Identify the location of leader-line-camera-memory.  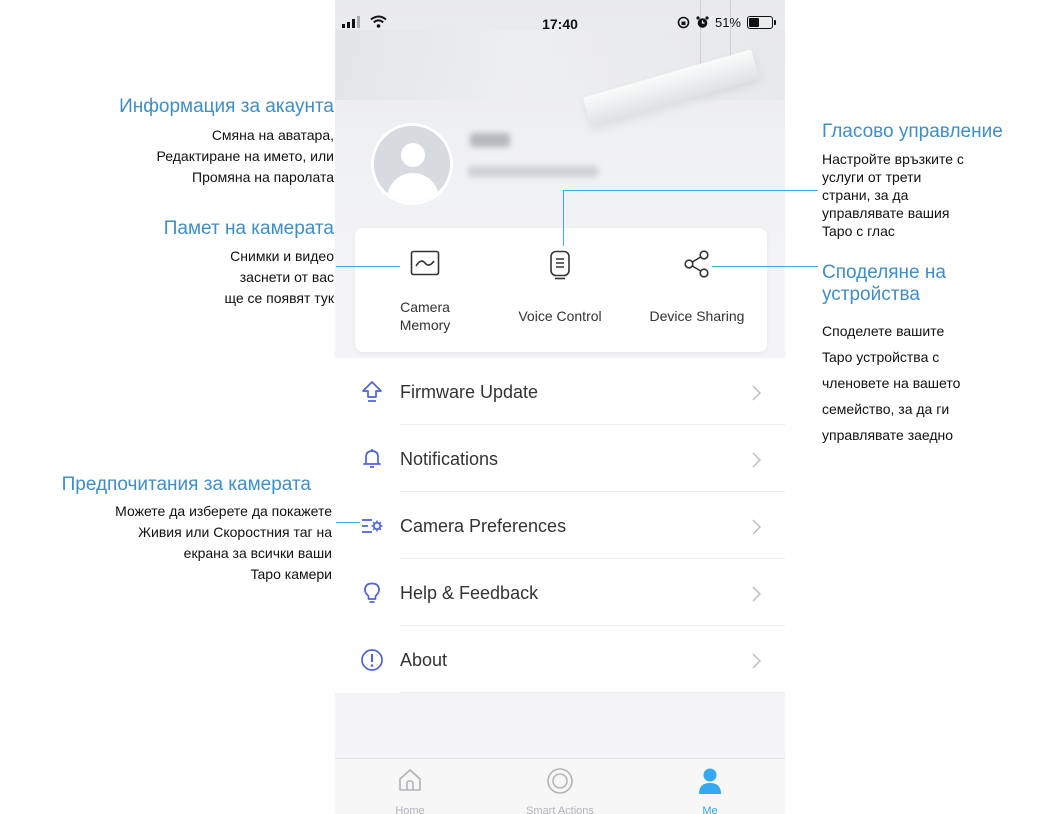
(368, 266).